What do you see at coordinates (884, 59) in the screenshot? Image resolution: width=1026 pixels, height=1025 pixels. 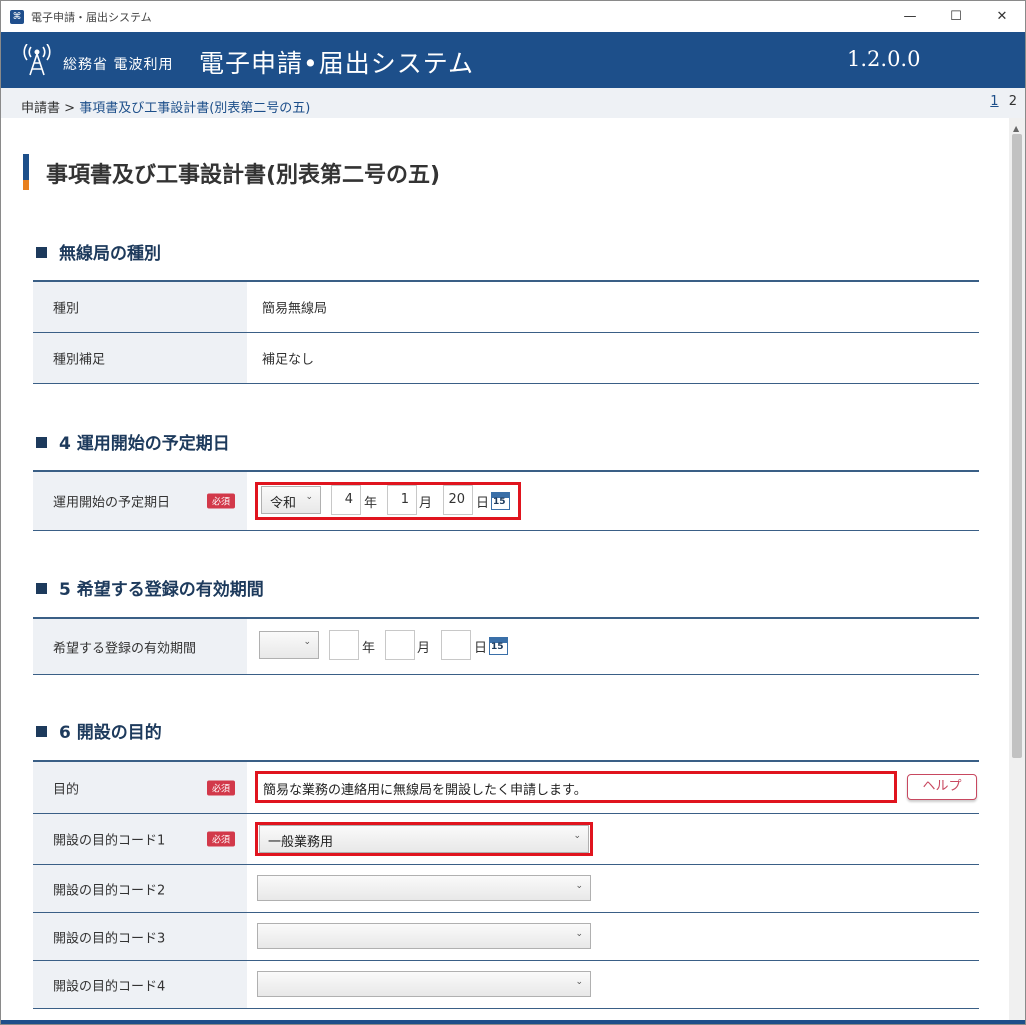 I see `version-label: 1.2.0.0` at bounding box center [884, 59].